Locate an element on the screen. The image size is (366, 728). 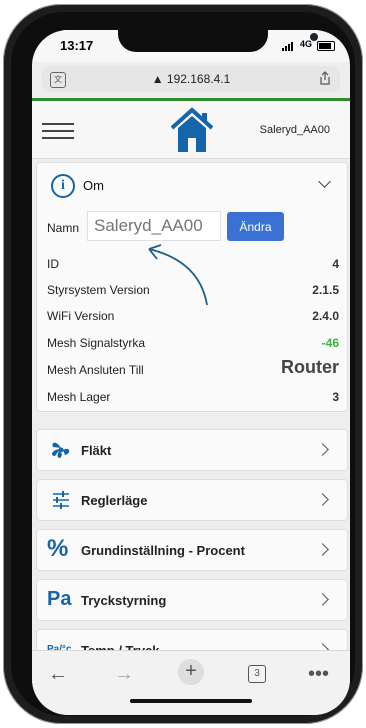
menu-icon is located at coordinates (58, 131).